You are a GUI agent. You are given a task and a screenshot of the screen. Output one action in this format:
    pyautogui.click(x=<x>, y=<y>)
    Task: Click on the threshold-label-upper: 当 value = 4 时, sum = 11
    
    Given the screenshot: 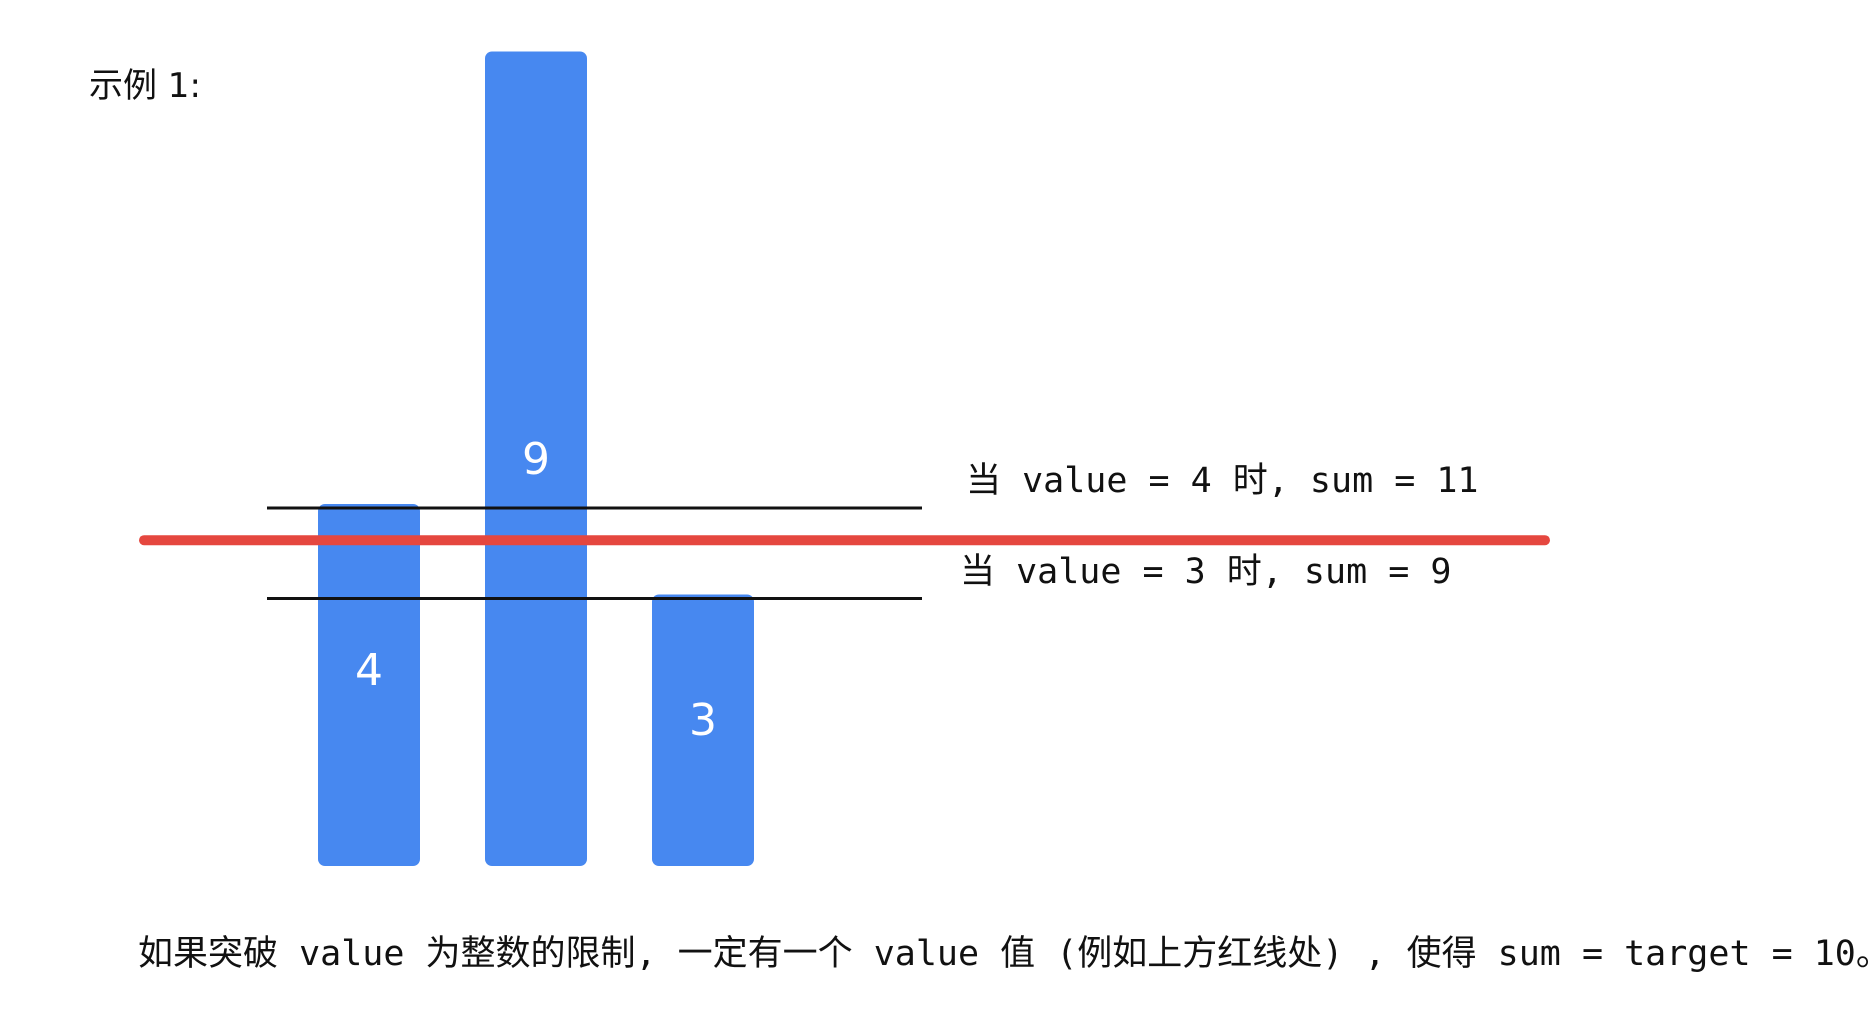 What is the action you would take?
    pyautogui.click(x=1222, y=481)
    